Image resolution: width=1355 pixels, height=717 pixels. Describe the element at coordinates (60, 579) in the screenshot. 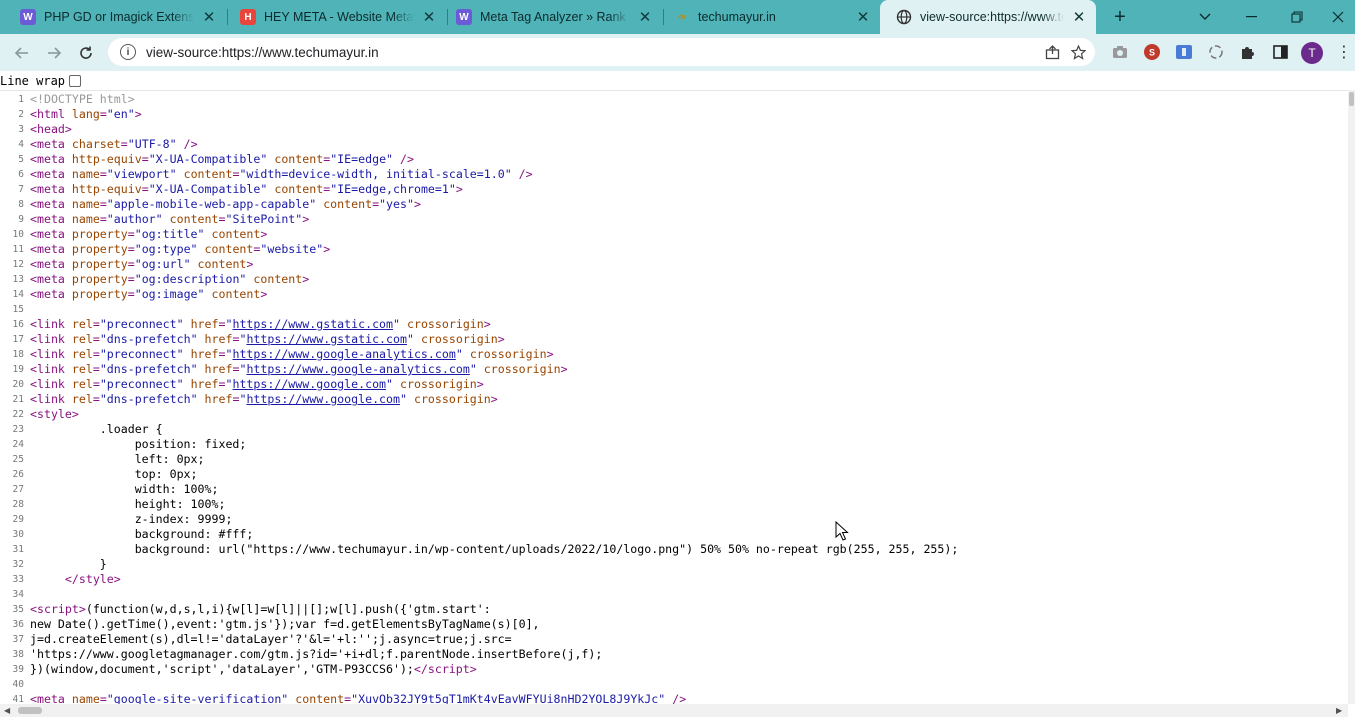

I see `source-line: 33 </style>` at that location.